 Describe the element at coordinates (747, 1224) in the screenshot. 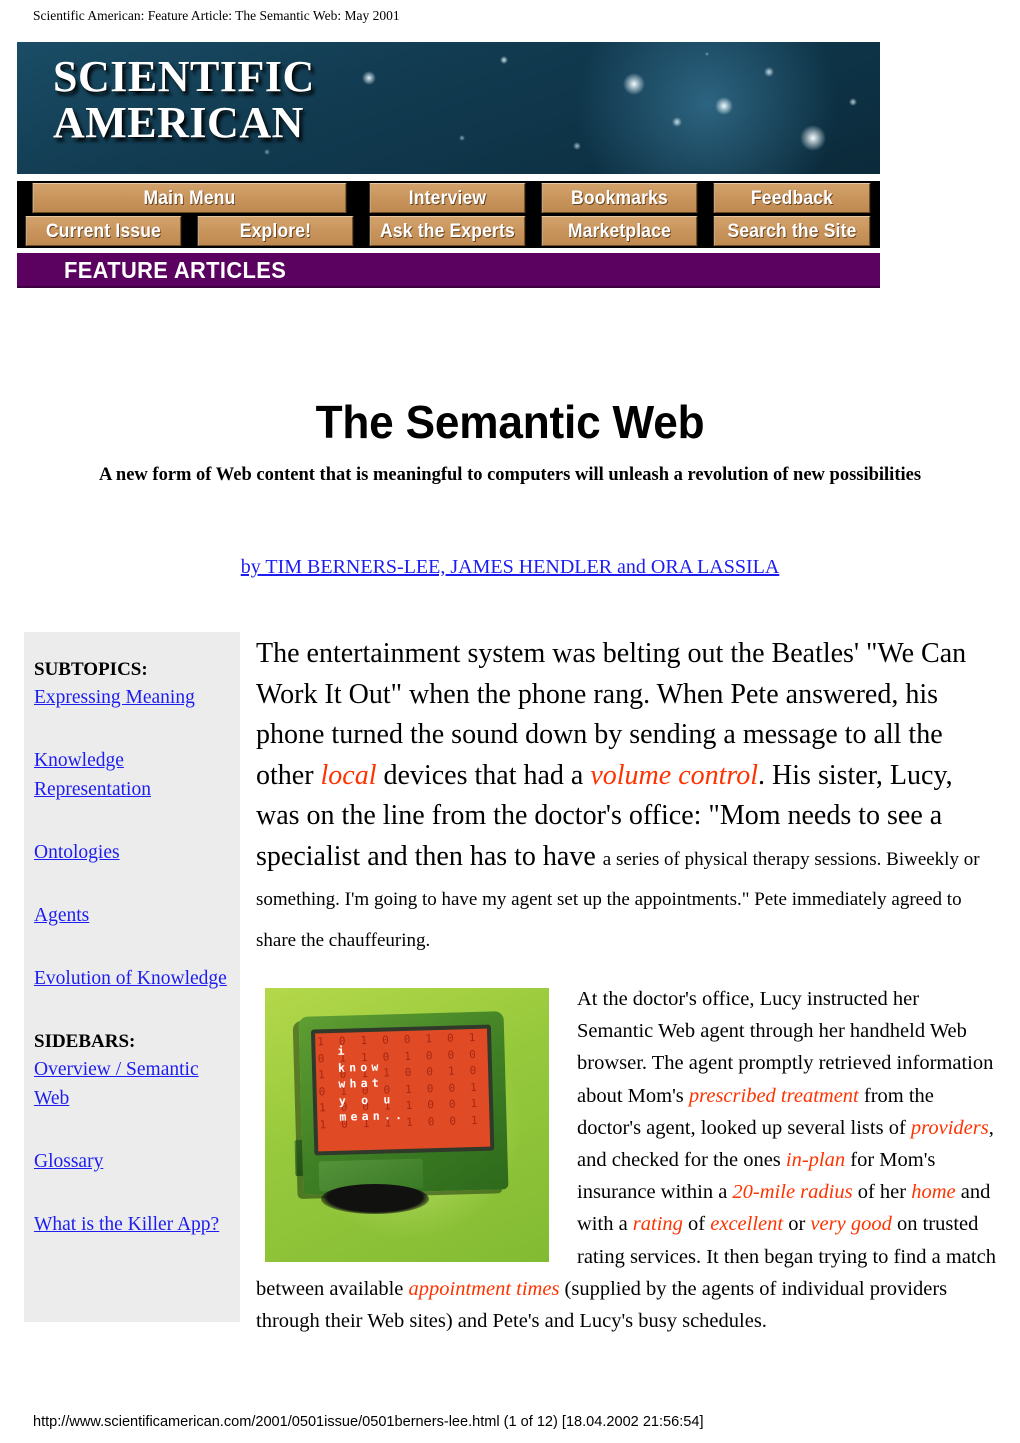

I see `highlight-excellent: excellent` at that location.